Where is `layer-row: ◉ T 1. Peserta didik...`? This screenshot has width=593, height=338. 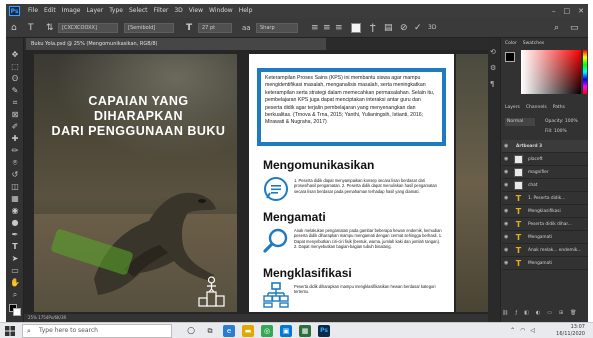 layer-row: ◉ T 1. Peserta didik... is located at coordinates (545, 198).